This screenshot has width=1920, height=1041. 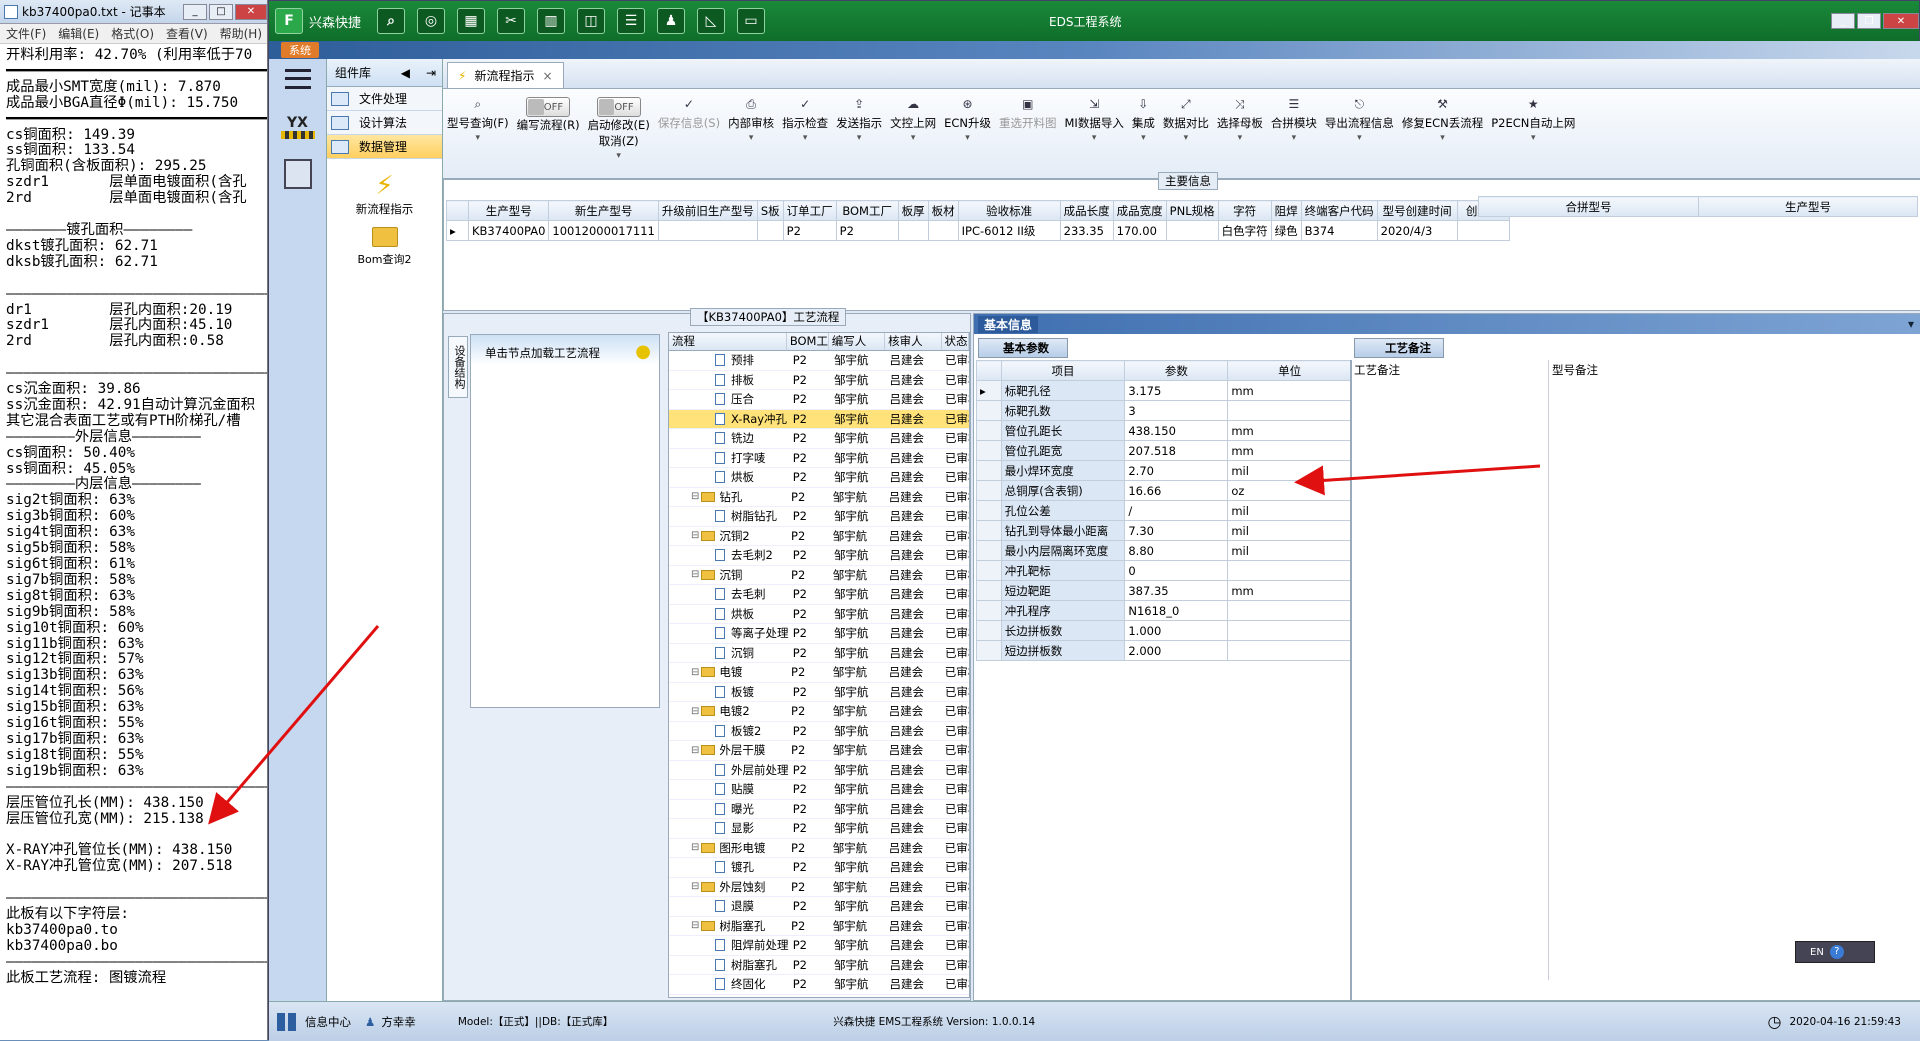 What do you see at coordinates (819, 965) in the screenshot?
I see `tree-row: 树脂塞孔 P2 邹宇航 吕建会 已审核` at bounding box center [819, 965].